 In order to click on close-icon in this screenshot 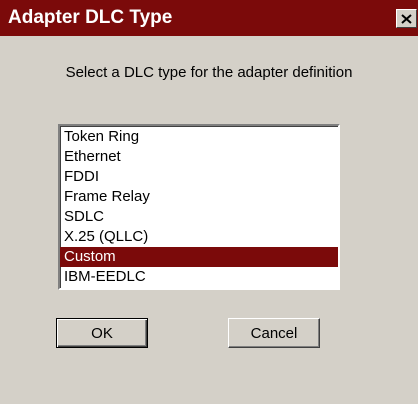, I will do `click(406, 18)`.